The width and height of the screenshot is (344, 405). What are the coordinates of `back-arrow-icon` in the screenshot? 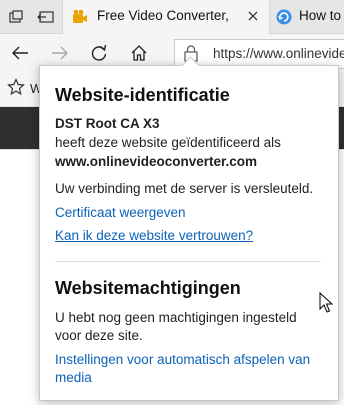 It's located at (20, 53).